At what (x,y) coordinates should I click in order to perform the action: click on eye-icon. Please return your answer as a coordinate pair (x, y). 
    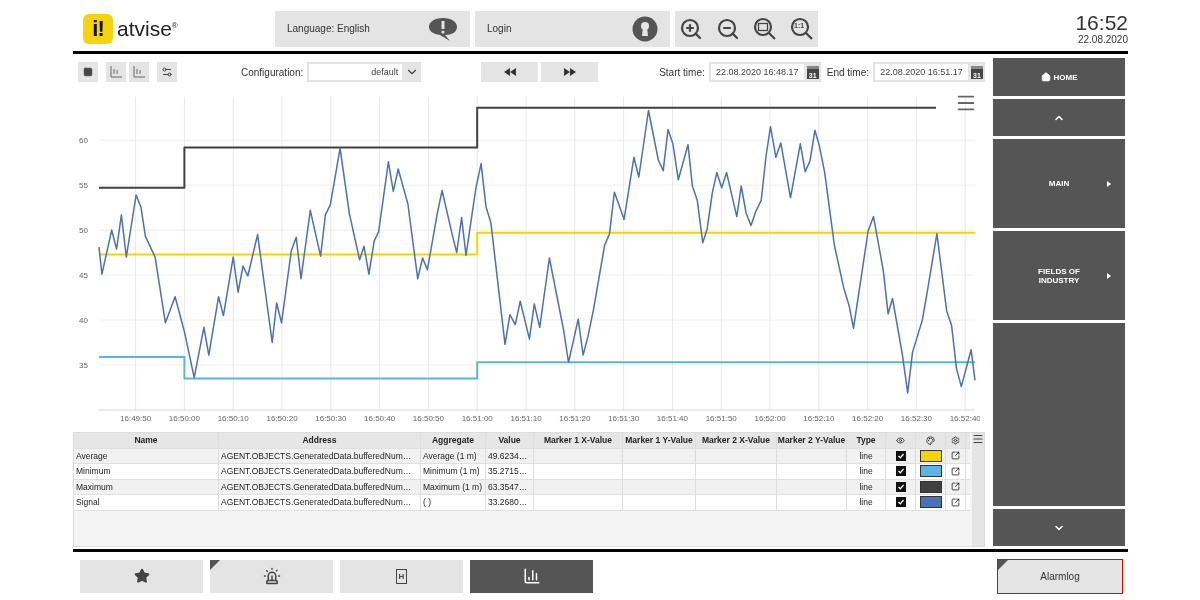
    Looking at the image, I should click on (900, 440).